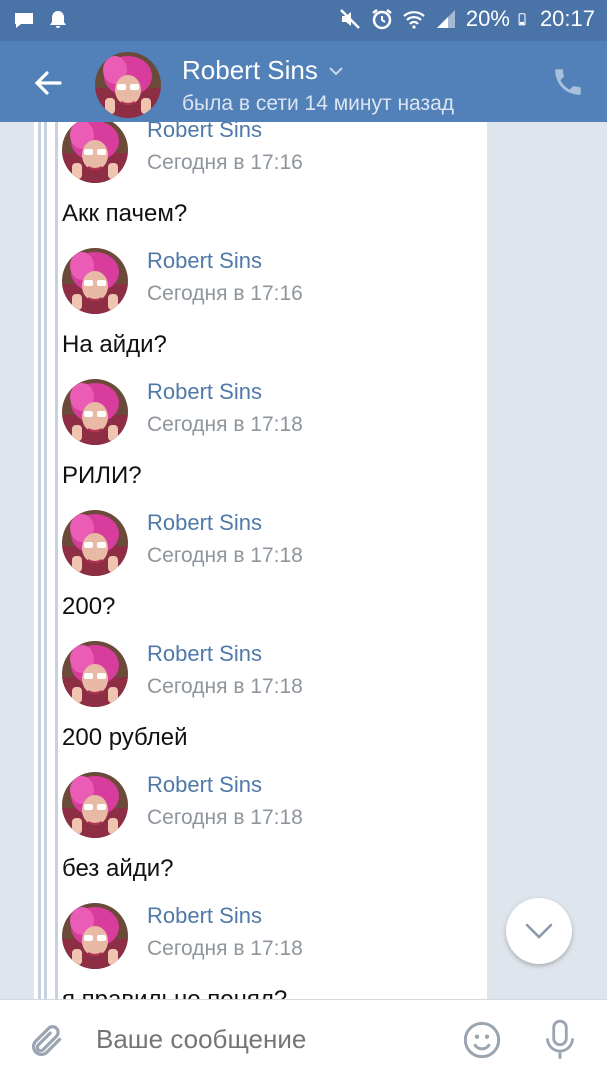  What do you see at coordinates (318, 103) in the screenshot?
I see `last-seen-status: была в сети 14 минут назад` at bounding box center [318, 103].